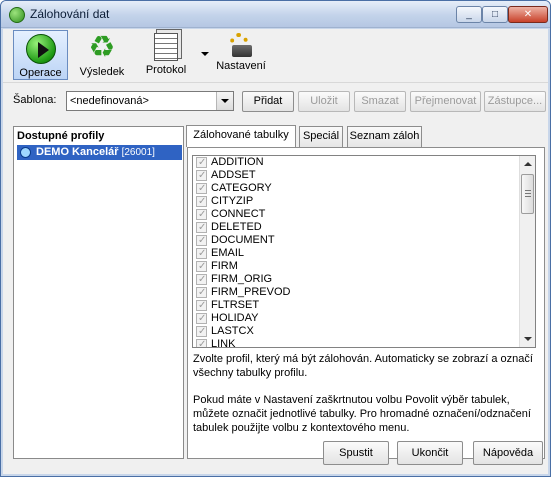 This screenshot has height=477, width=551. Describe the element at coordinates (166, 70) in the screenshot. I see `toolbar-protokol-label: Protokol` at that location.